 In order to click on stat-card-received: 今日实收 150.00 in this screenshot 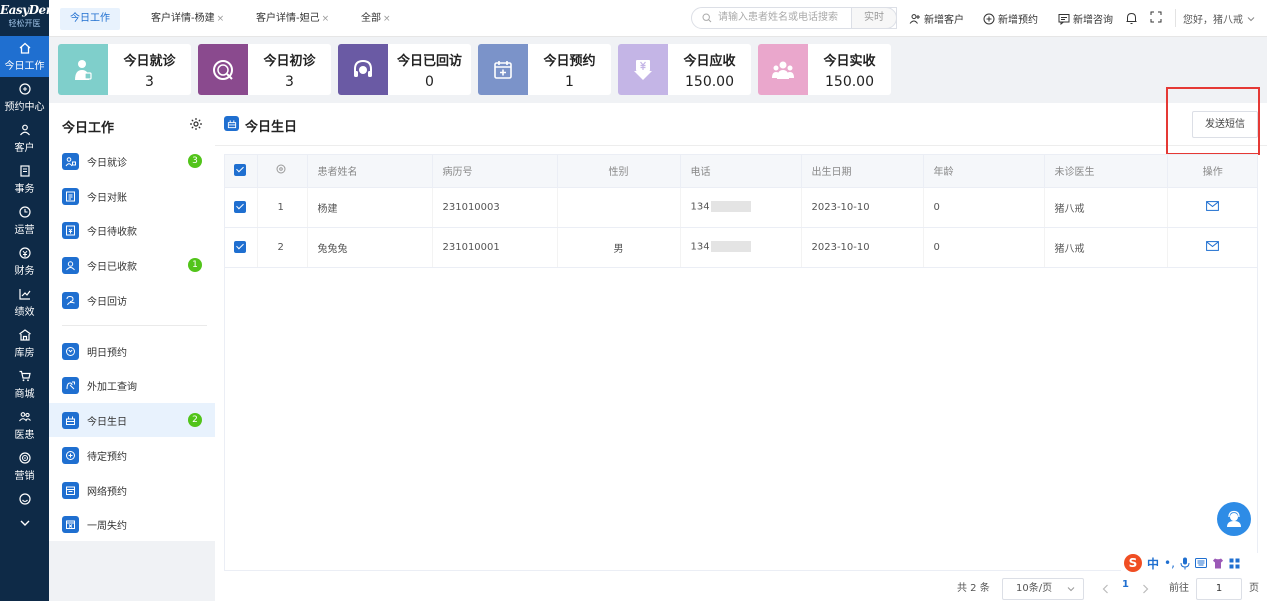, I will do `click(824, 69)`.